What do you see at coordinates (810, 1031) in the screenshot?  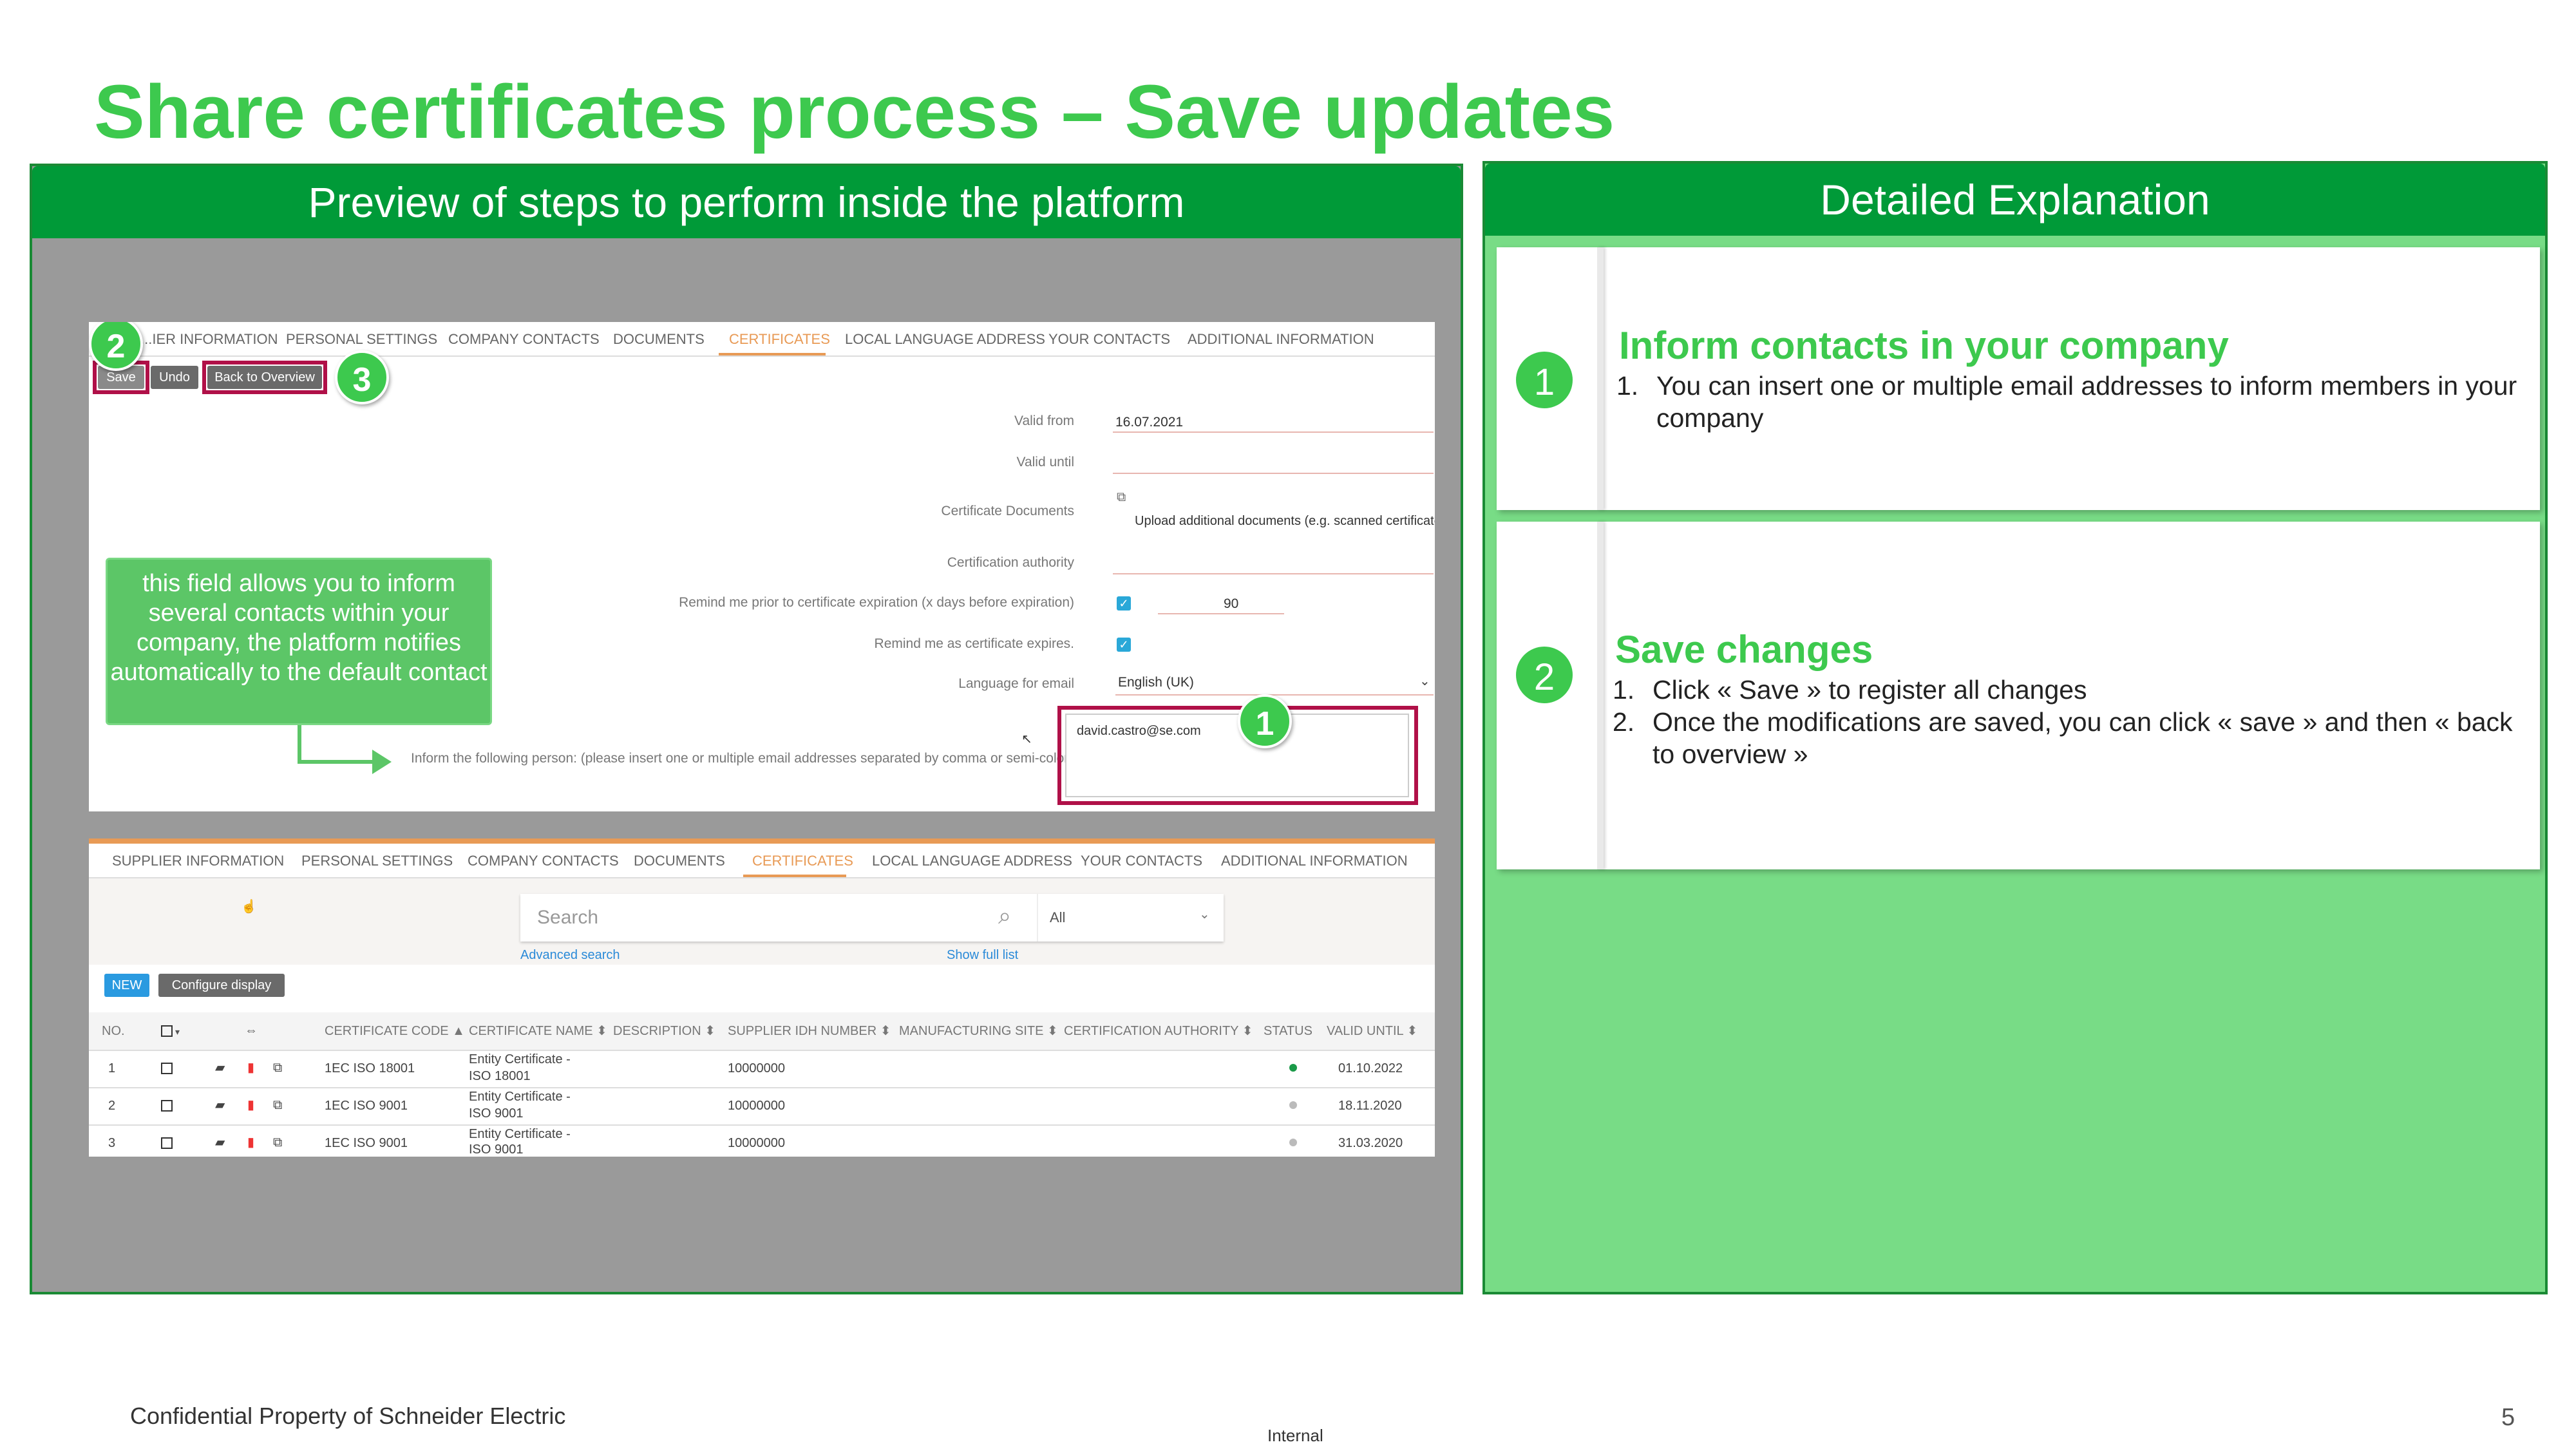 I see `col-supplier-idh-number: SUPPLIER IDH NUMBER ⬍` at bounding box center [810, 1031].